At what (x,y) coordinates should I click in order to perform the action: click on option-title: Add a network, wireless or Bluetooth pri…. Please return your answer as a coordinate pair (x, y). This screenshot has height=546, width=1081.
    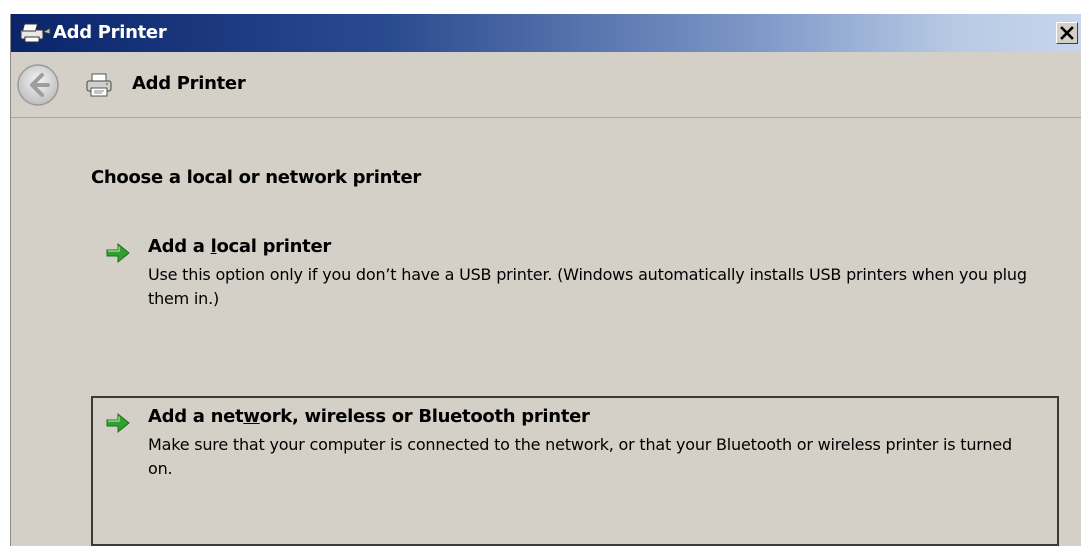
    Looking at the image, I should click on (369, 416).